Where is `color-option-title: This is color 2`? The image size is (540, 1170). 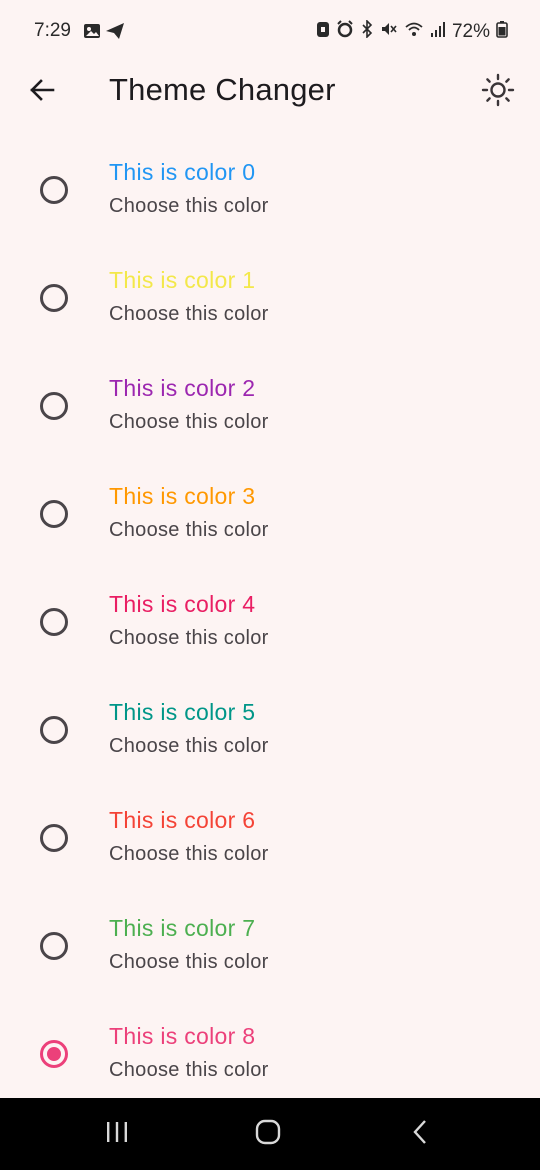
color-option-title: This is color 2 is located at coordinates (182, 388).